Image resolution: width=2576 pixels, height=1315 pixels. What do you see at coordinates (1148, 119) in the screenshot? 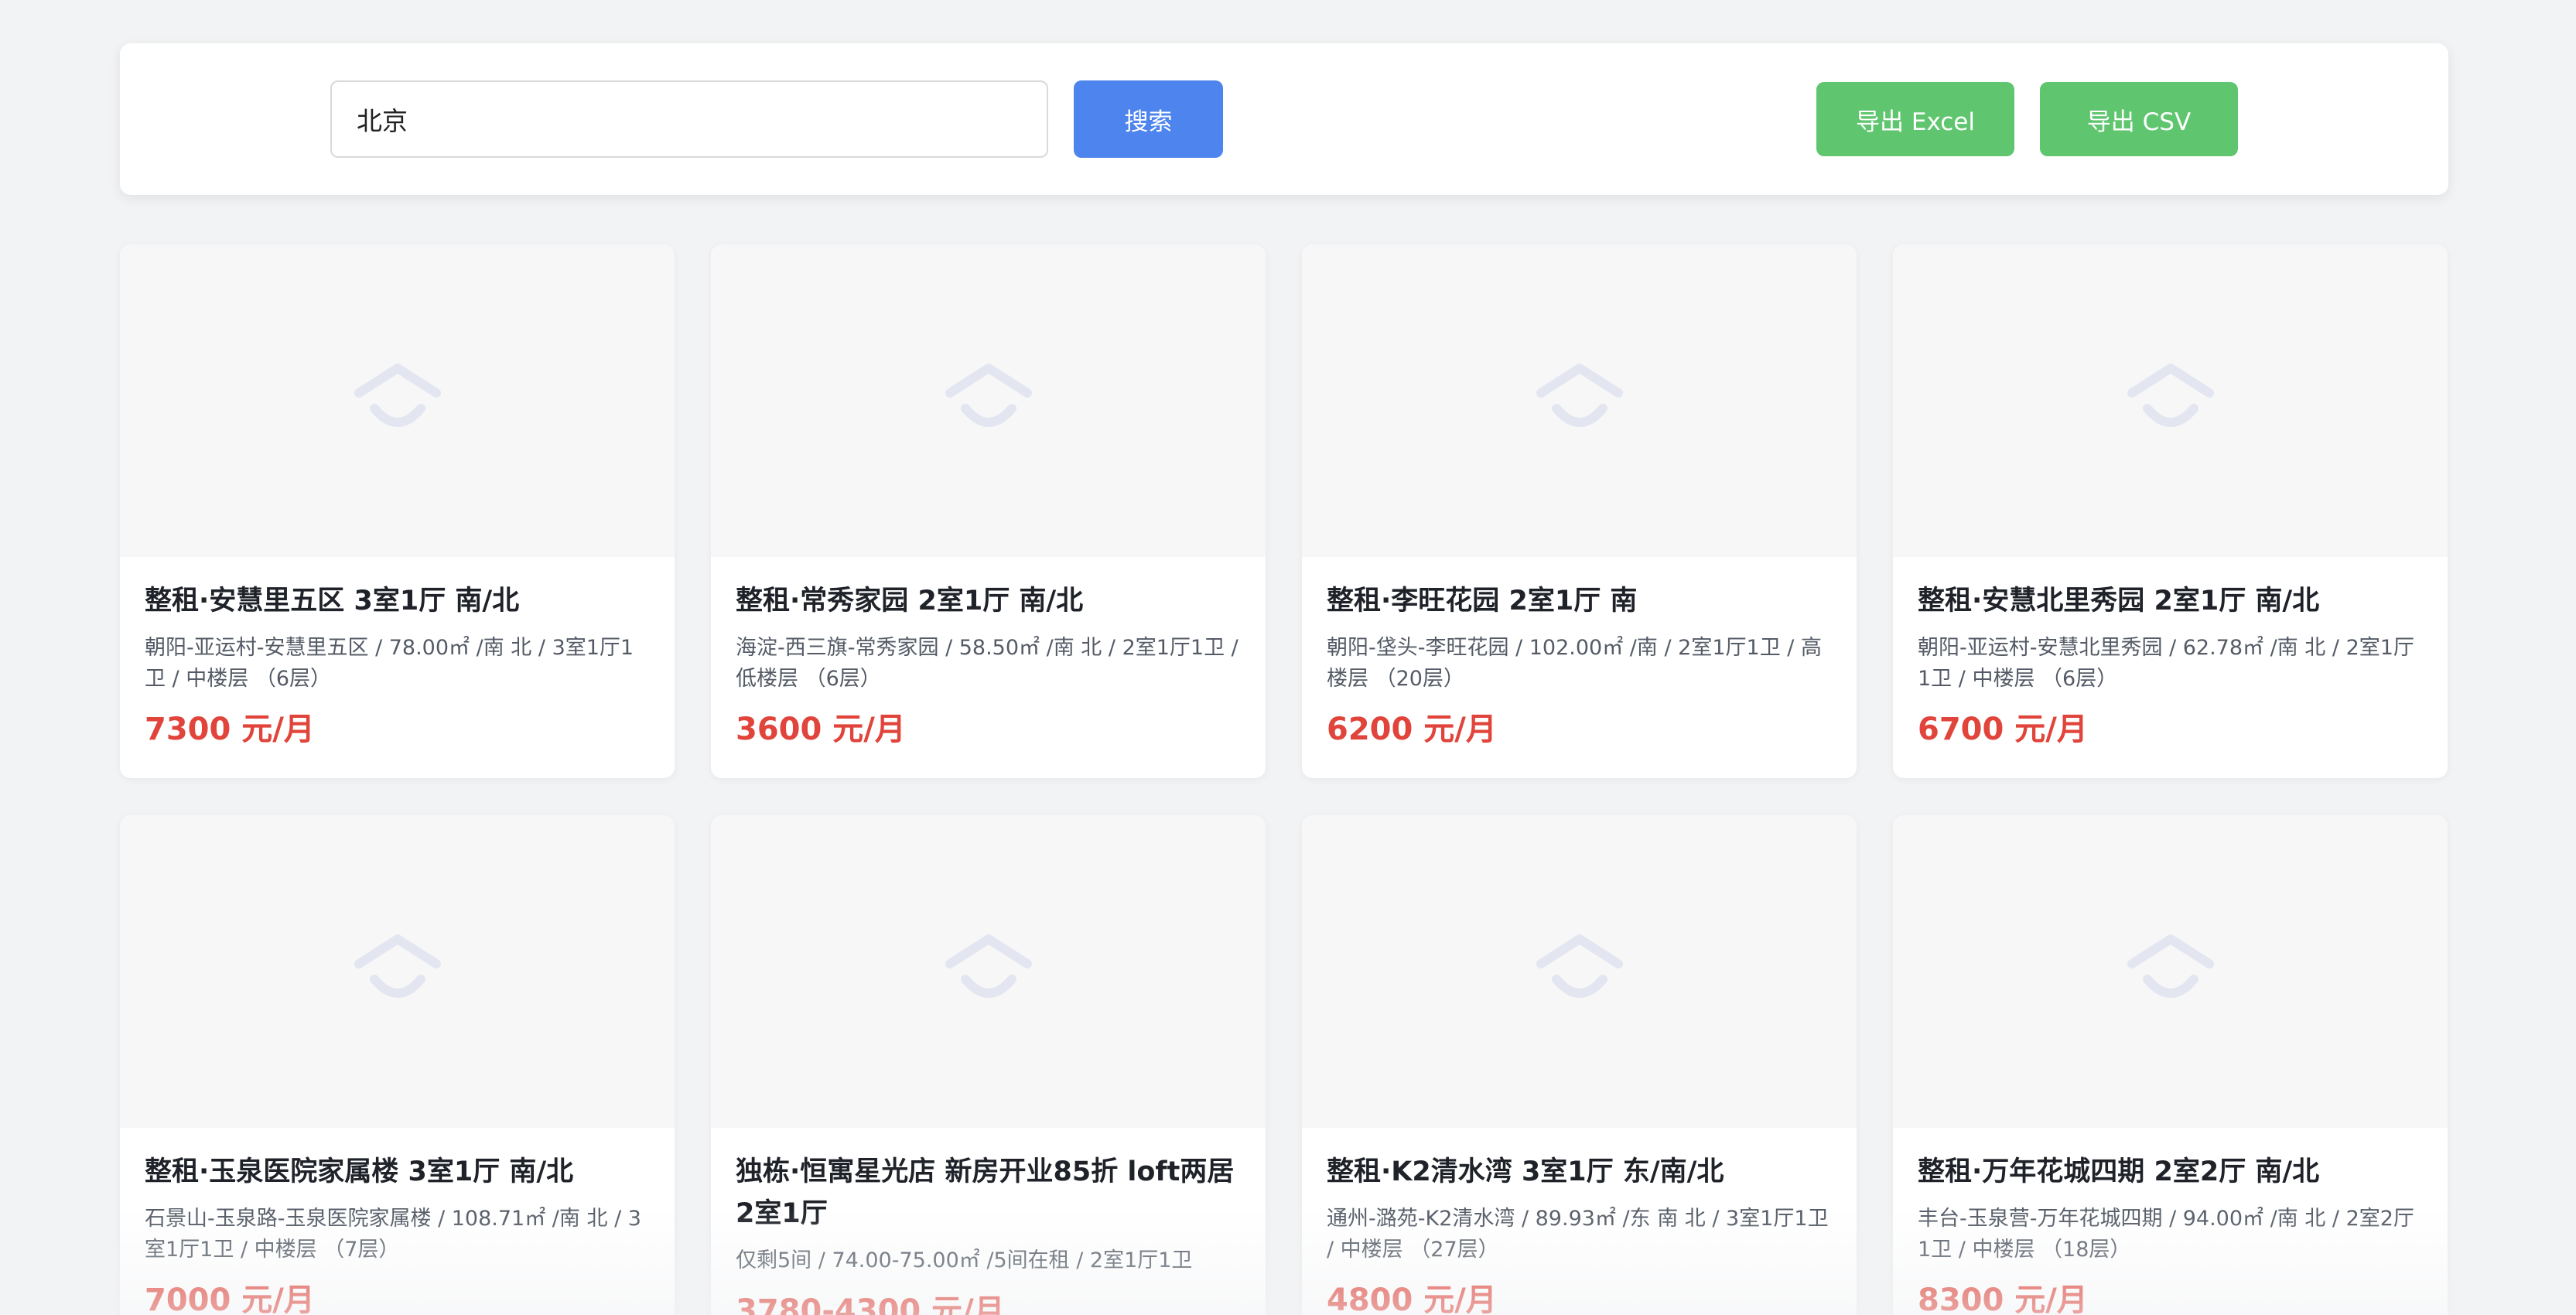
I see `search-button: 搜索` at bounding box center [1148, 119].